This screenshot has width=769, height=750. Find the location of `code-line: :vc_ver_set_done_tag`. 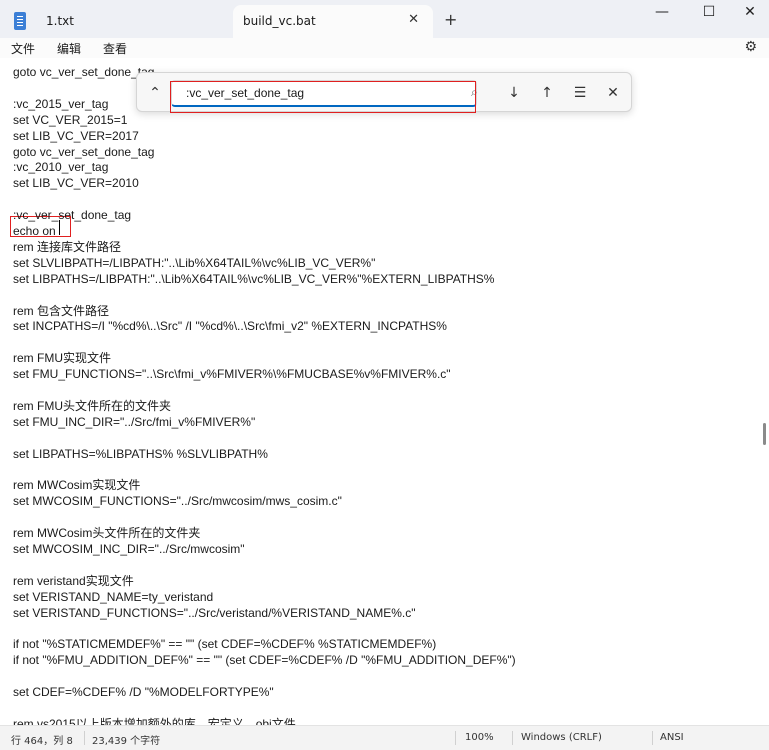

code-line: :vc_ver_set_done_tag is located at coordinates (72, 215).